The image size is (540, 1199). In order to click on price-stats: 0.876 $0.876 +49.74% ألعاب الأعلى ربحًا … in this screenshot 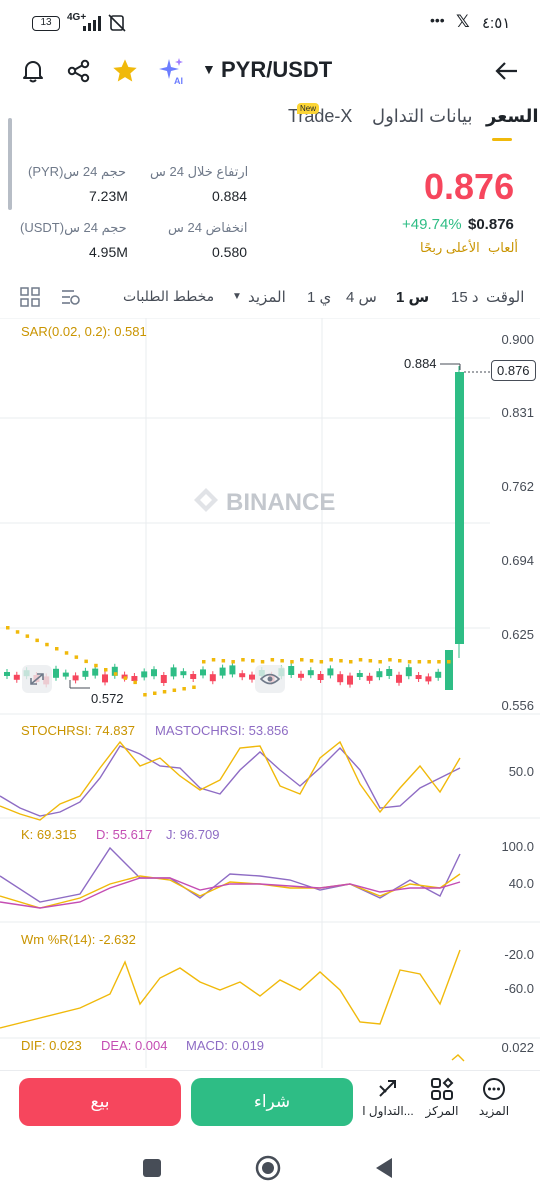, I will do `click(270, 210)`.